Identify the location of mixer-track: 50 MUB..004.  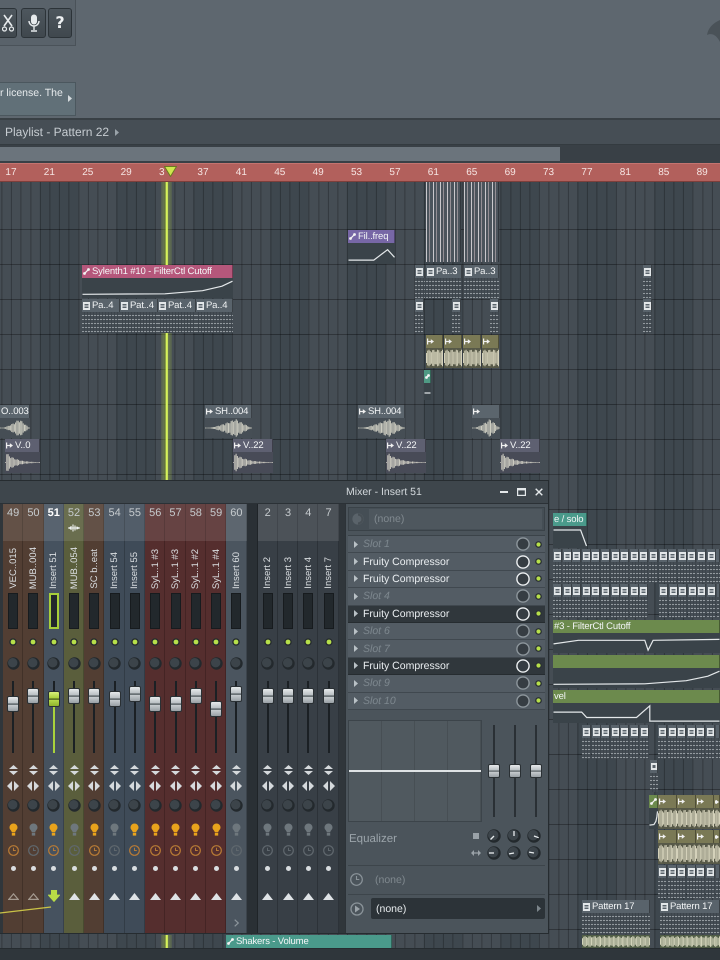
(33, 718).